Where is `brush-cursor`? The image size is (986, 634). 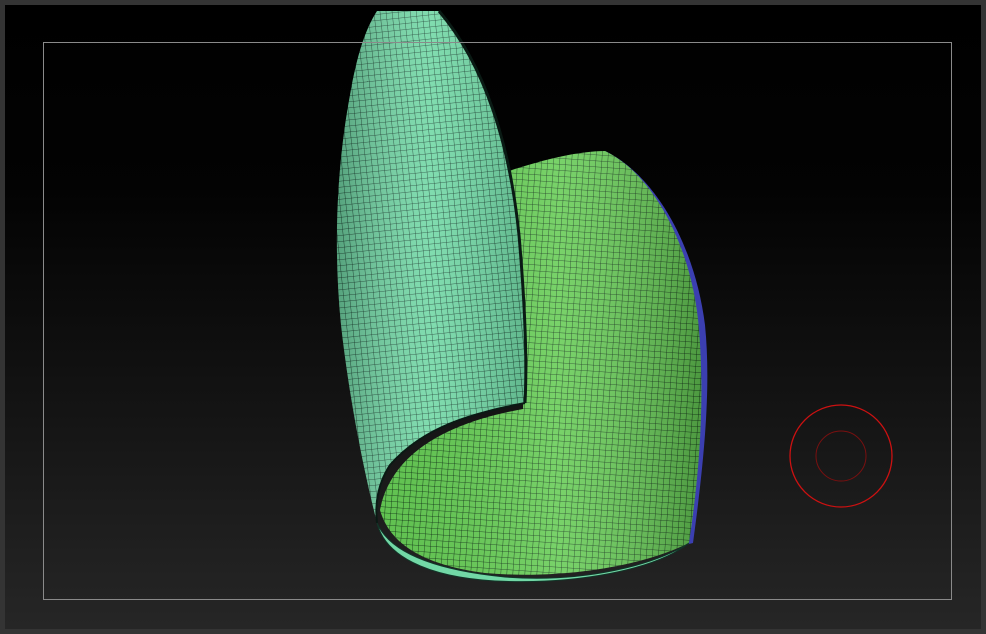
brush-cursor is located at coordinates (841, 456).